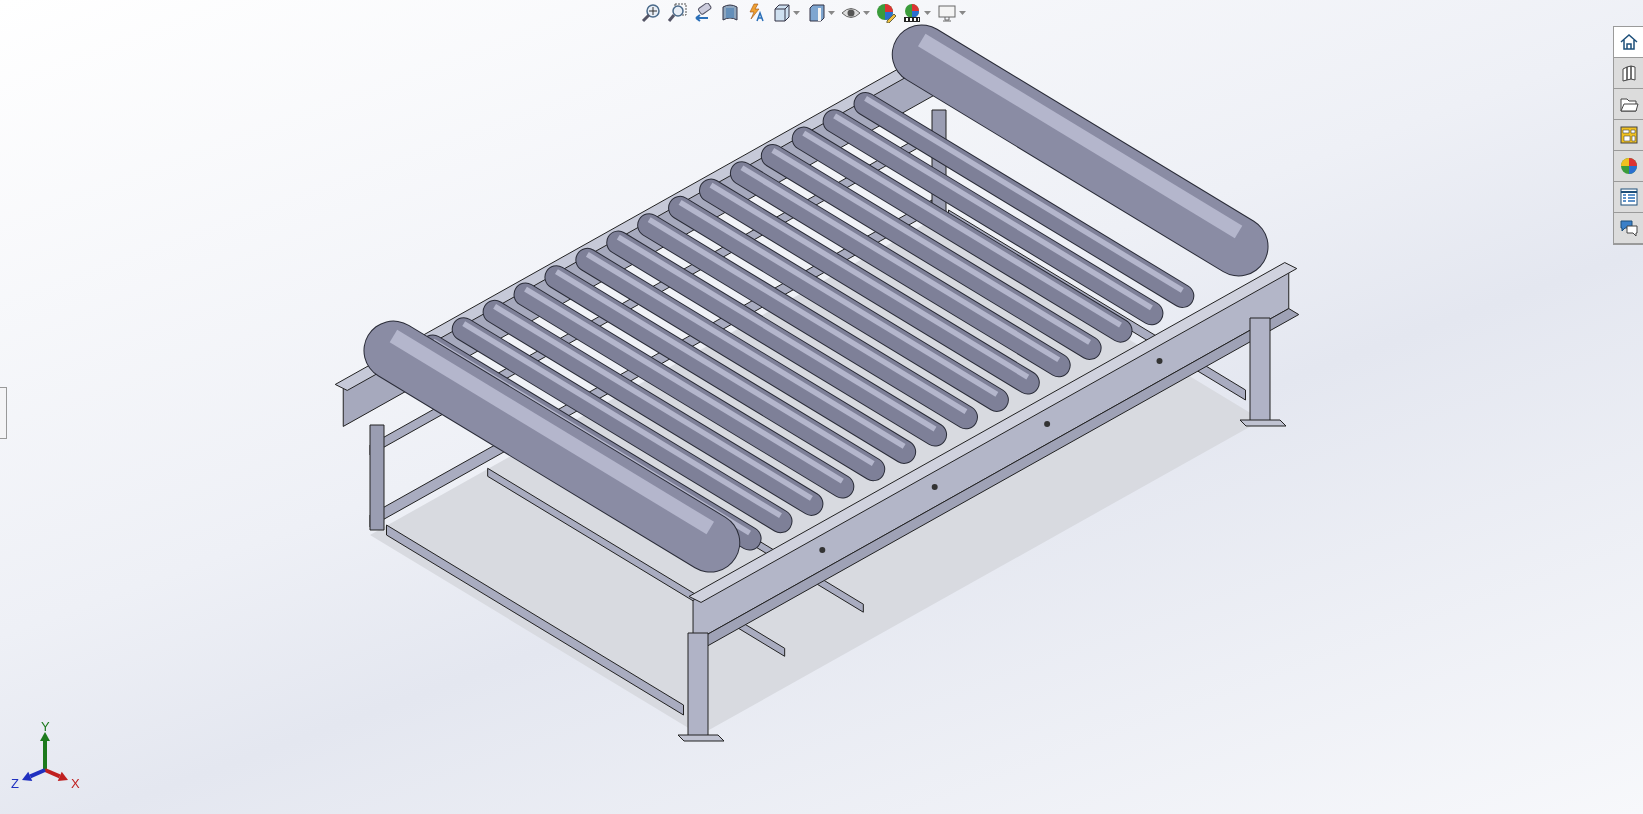 This screenshot has height=814, width=1643. Describe the element at coordinates (75, 783) in the screenshot. I see `x-axis-label: X` at that location.